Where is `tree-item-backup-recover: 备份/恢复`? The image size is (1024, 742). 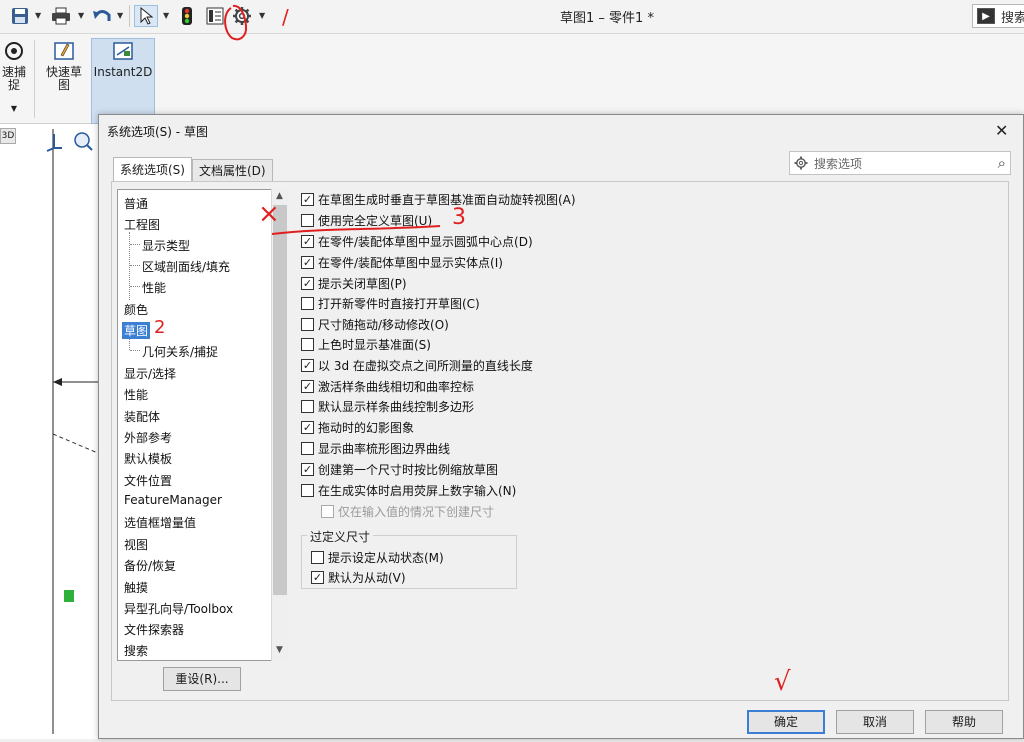
tree-item-backup-recover: 备份/恢复 is located at coordinates (150, 565).